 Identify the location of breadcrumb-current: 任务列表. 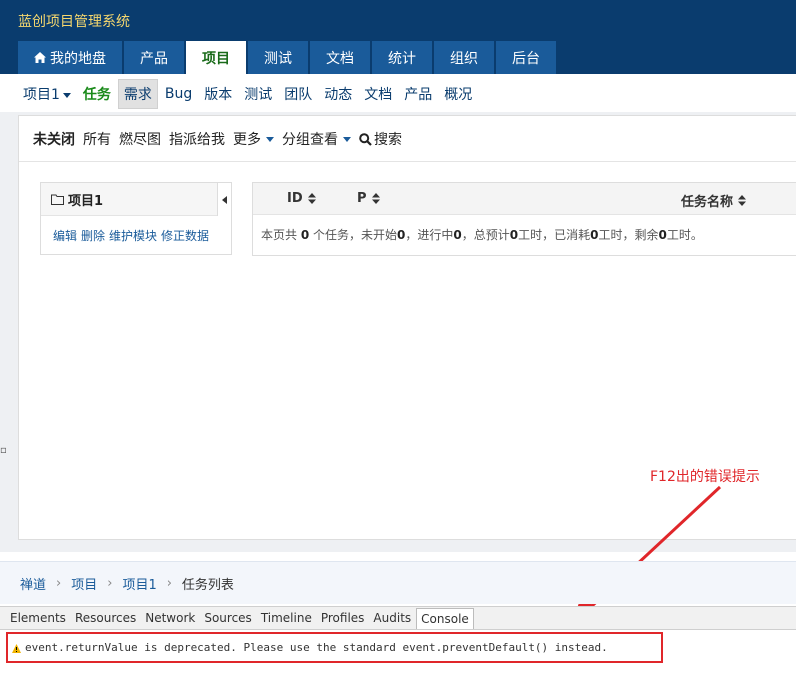
(207, 585).